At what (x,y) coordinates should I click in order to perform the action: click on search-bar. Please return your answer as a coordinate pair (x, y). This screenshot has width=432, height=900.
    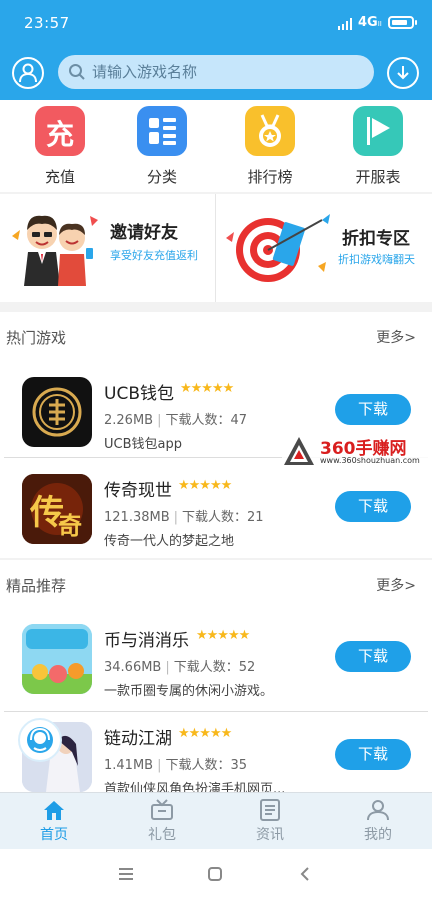
    Looking at the image, I should click on (216, 72).